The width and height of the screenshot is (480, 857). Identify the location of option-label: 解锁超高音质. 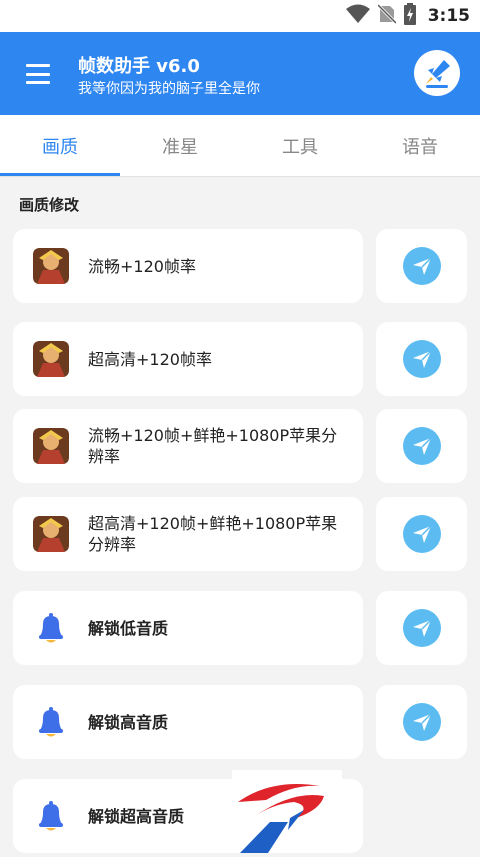
(136, 816).